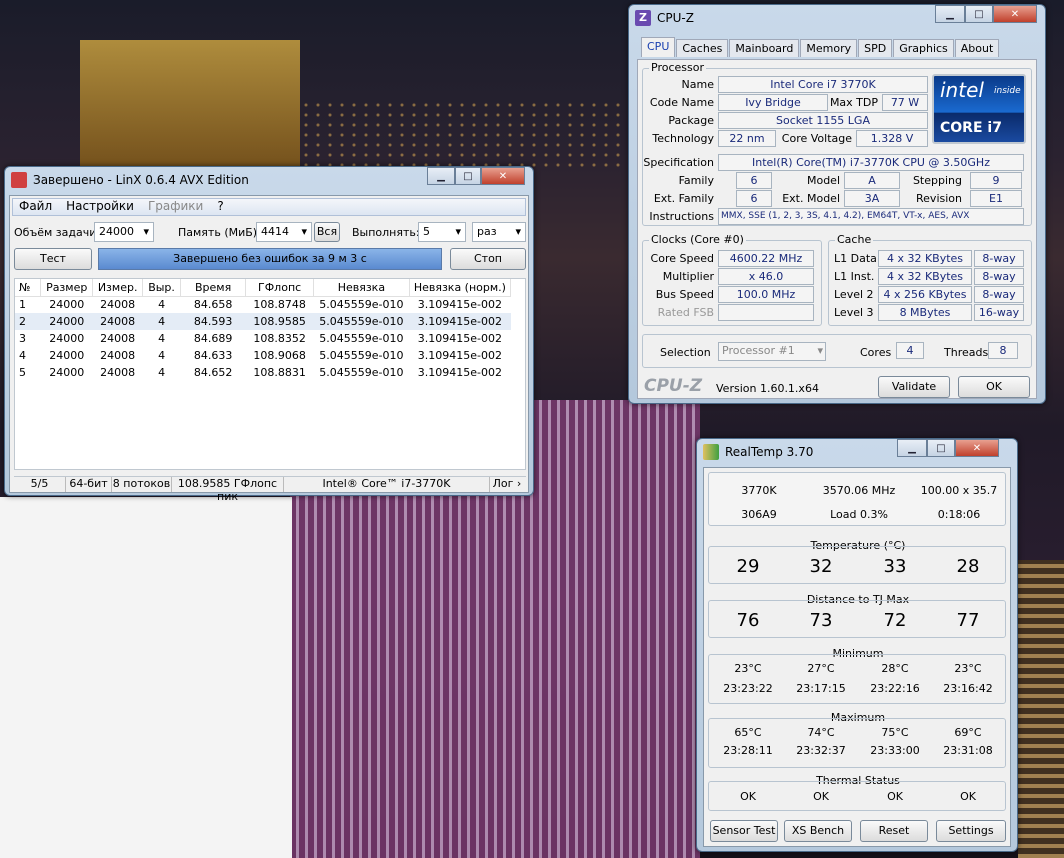  What do you see at coordinates (270, 259) in the screenshot?
I see `status-progress-bar: Завершено без ошибок за 9 м 3 с` at bounding box center [270, 259].